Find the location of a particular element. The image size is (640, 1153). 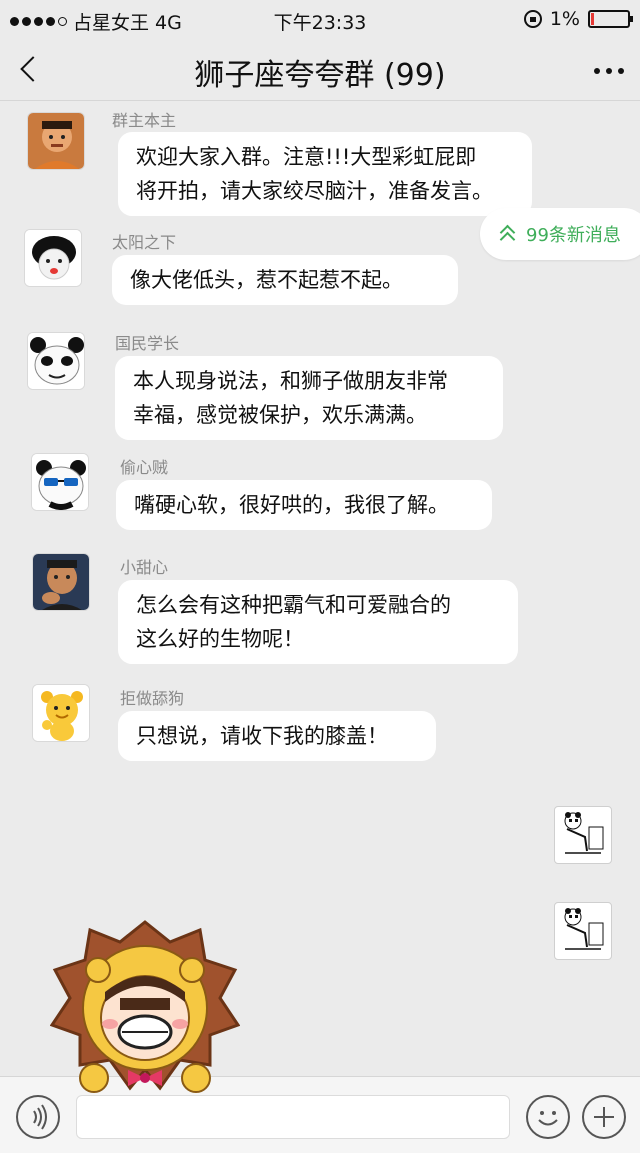

smile-icon is located at coordinates (548, 1118).